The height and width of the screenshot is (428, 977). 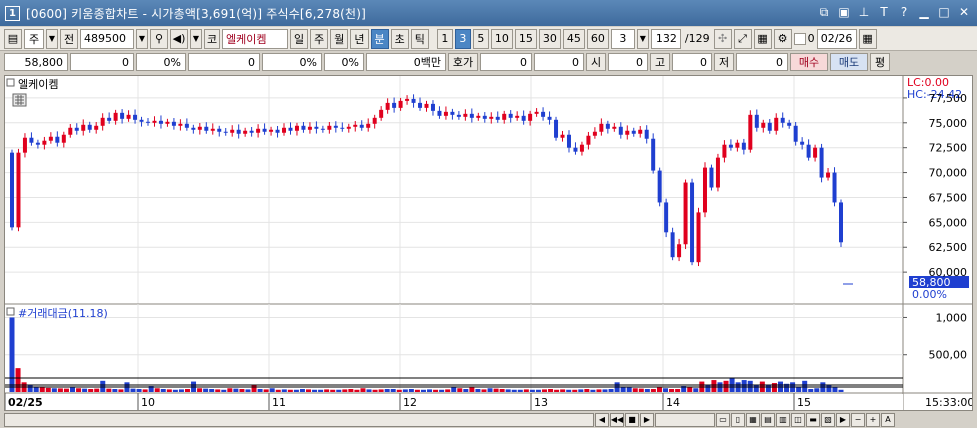 What do you see at coordinates (573, 38) in the screenshot?
I see `interval-45: 45` at bounding box center [573, 38].